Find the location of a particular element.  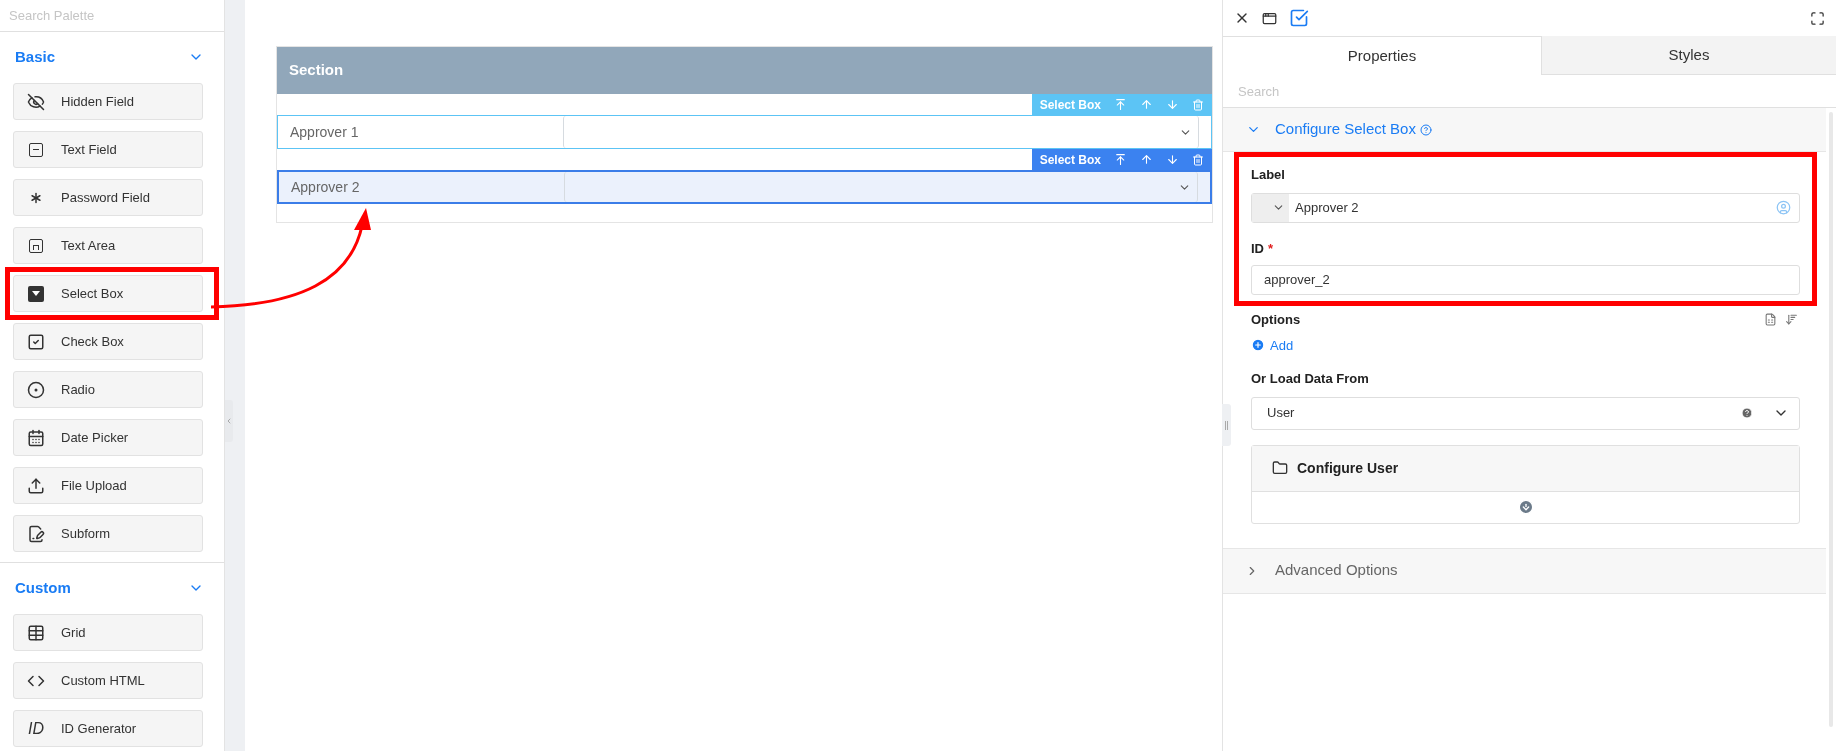

group-header: Basic is located at coordinates (112, 57).